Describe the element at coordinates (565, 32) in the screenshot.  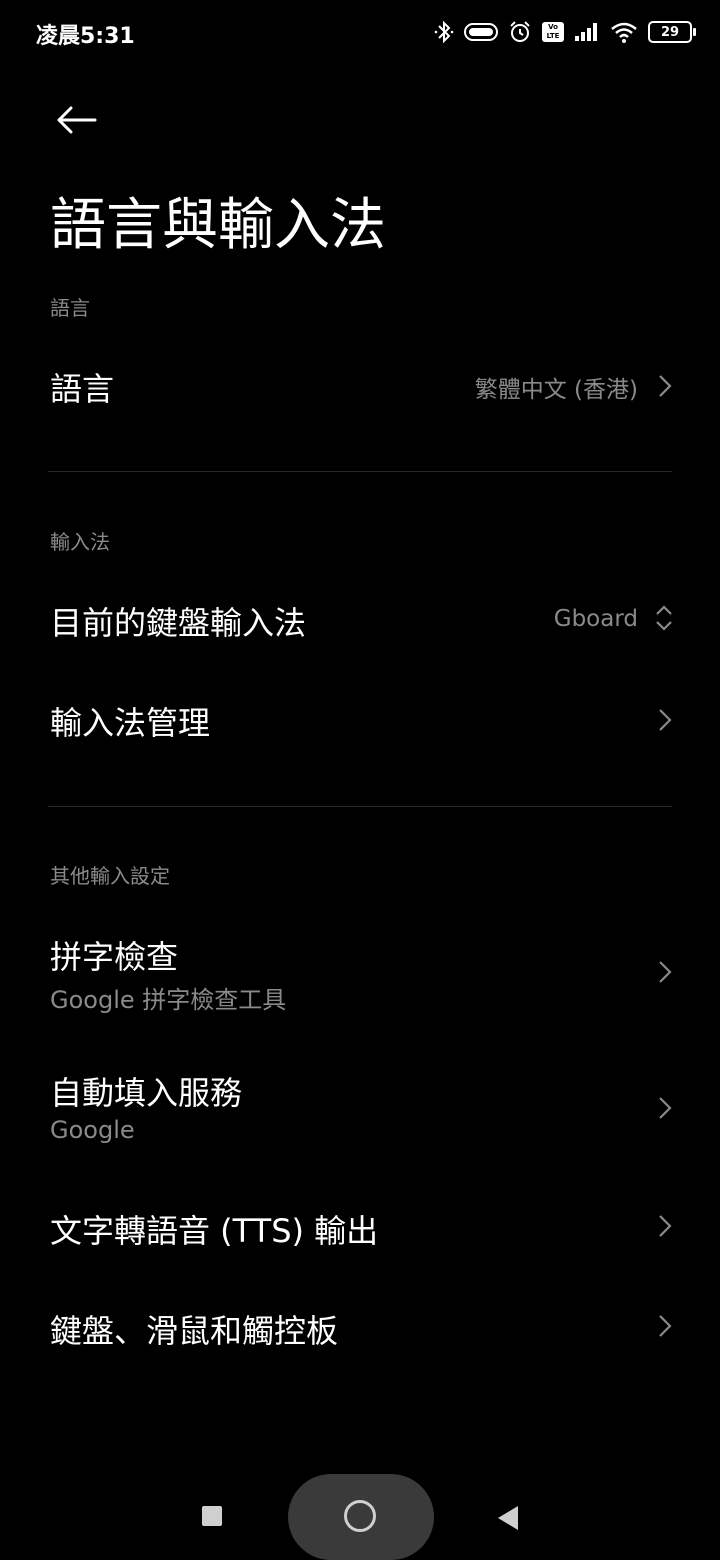
I see `status-icons: Vo LTE 29` at that location.